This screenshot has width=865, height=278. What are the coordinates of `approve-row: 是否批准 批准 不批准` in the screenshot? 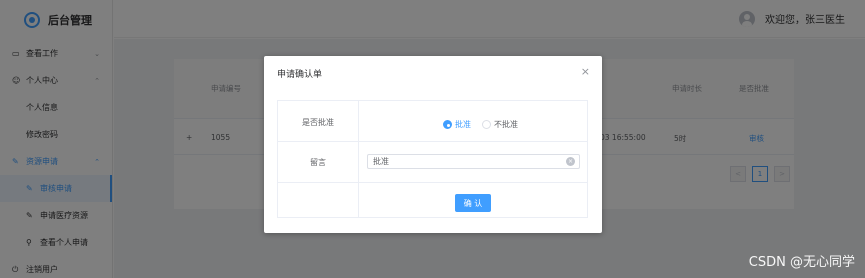 It's located at (432, 121).